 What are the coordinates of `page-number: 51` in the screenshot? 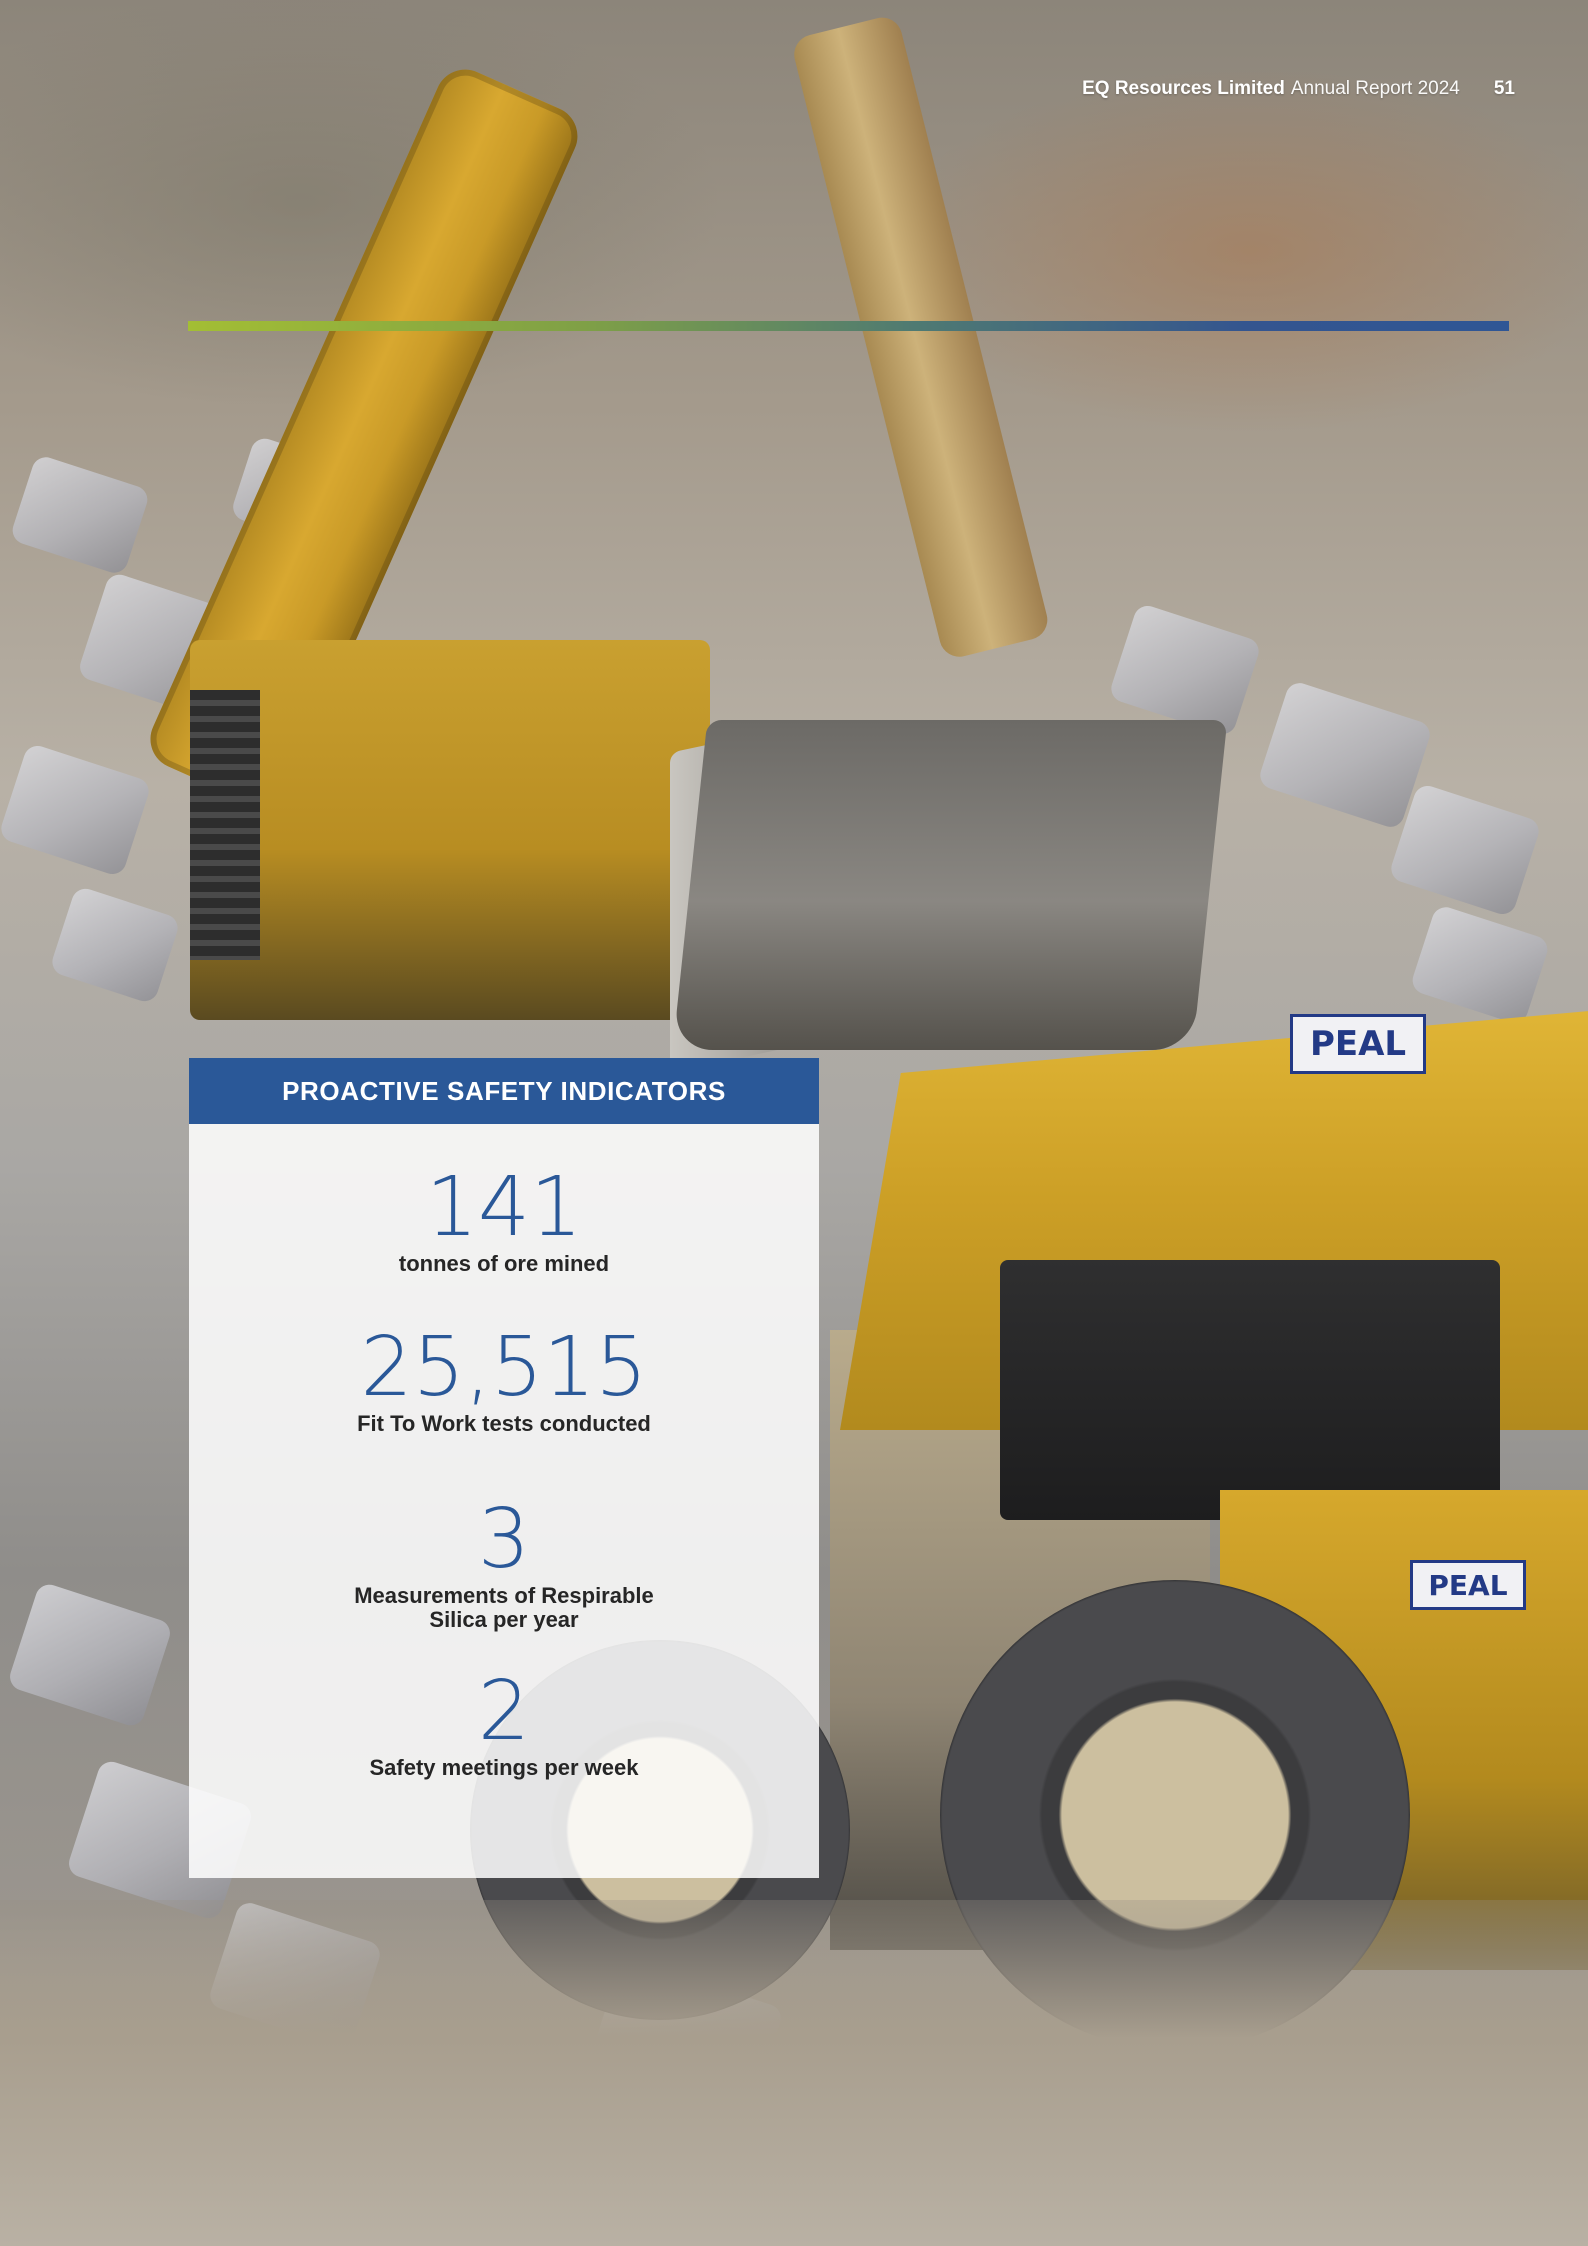 It's located at (1504, 88).